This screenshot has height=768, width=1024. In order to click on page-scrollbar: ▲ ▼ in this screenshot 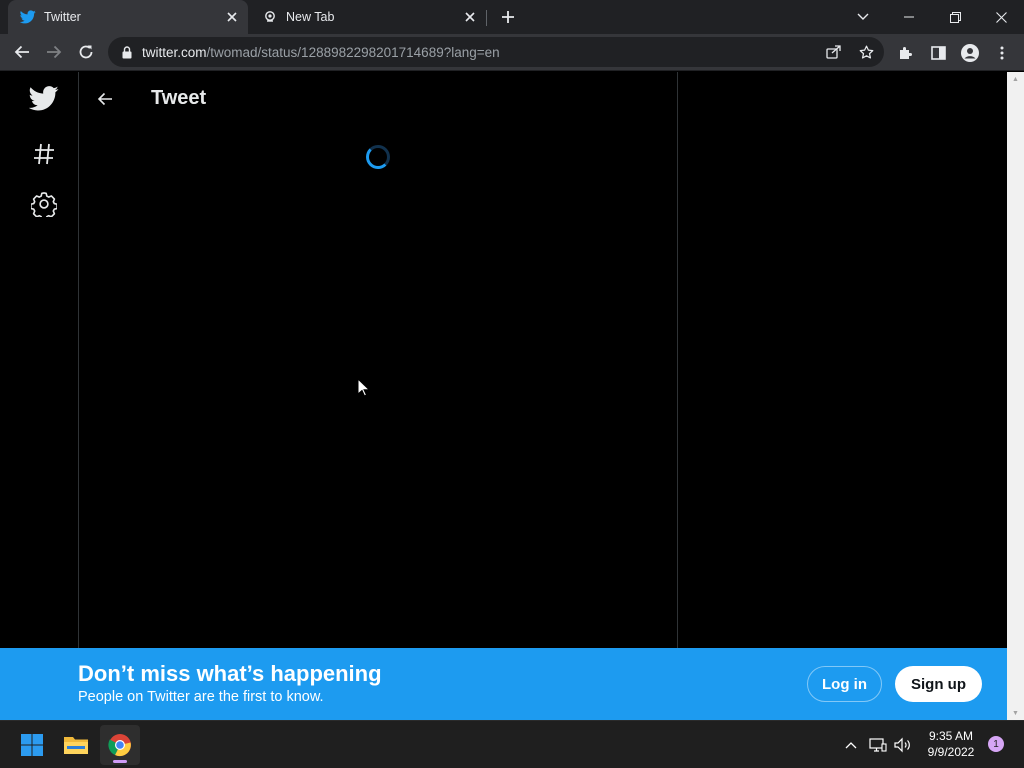, I will do `click(1015, 396)`.